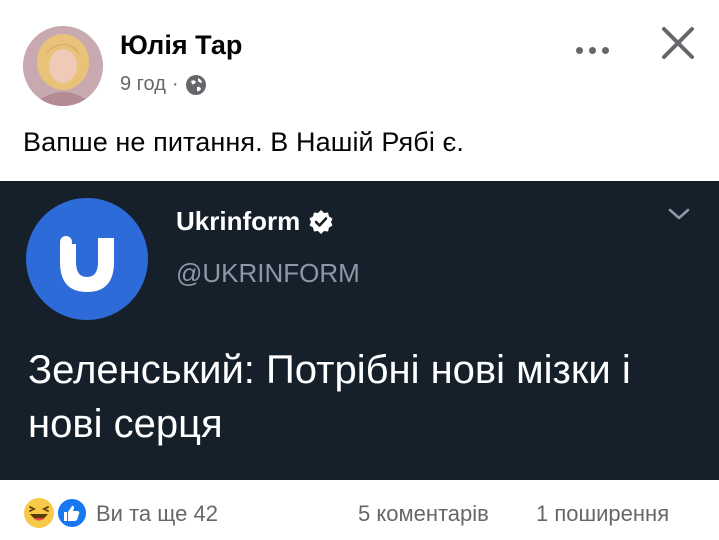  Describe the element at coordinates (72, 513) in the screenshot. I see `like-reaction-icon` at that location.